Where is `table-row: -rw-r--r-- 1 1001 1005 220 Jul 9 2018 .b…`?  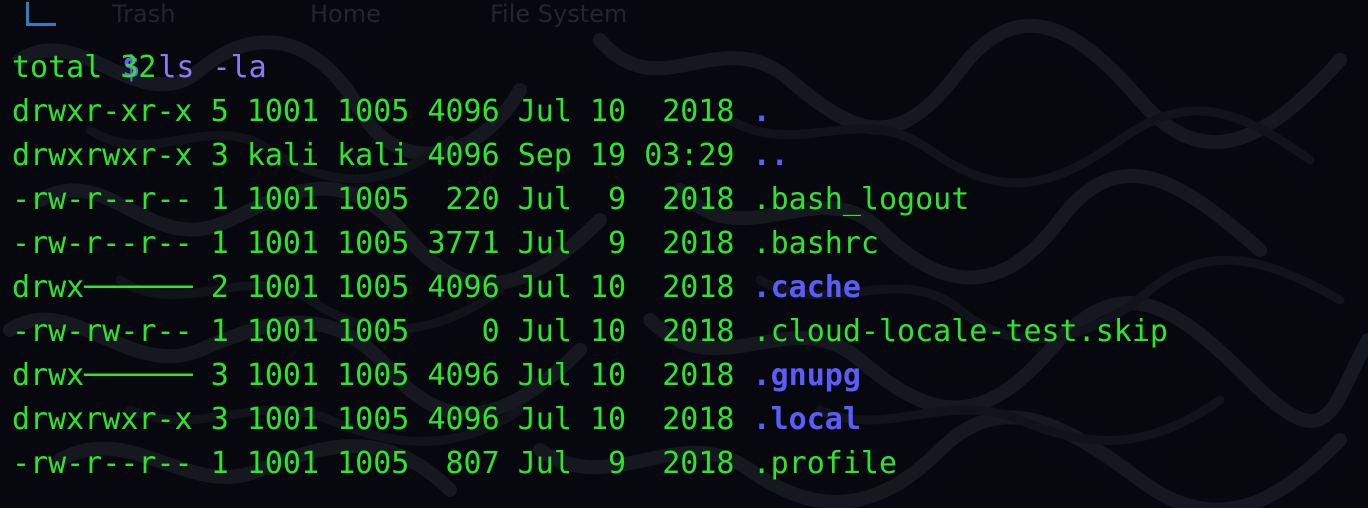
table-row: -rw-r--r-- 1 1001 1005 220 Jul 9 2018 .b… is located at coordinates (490, 200).